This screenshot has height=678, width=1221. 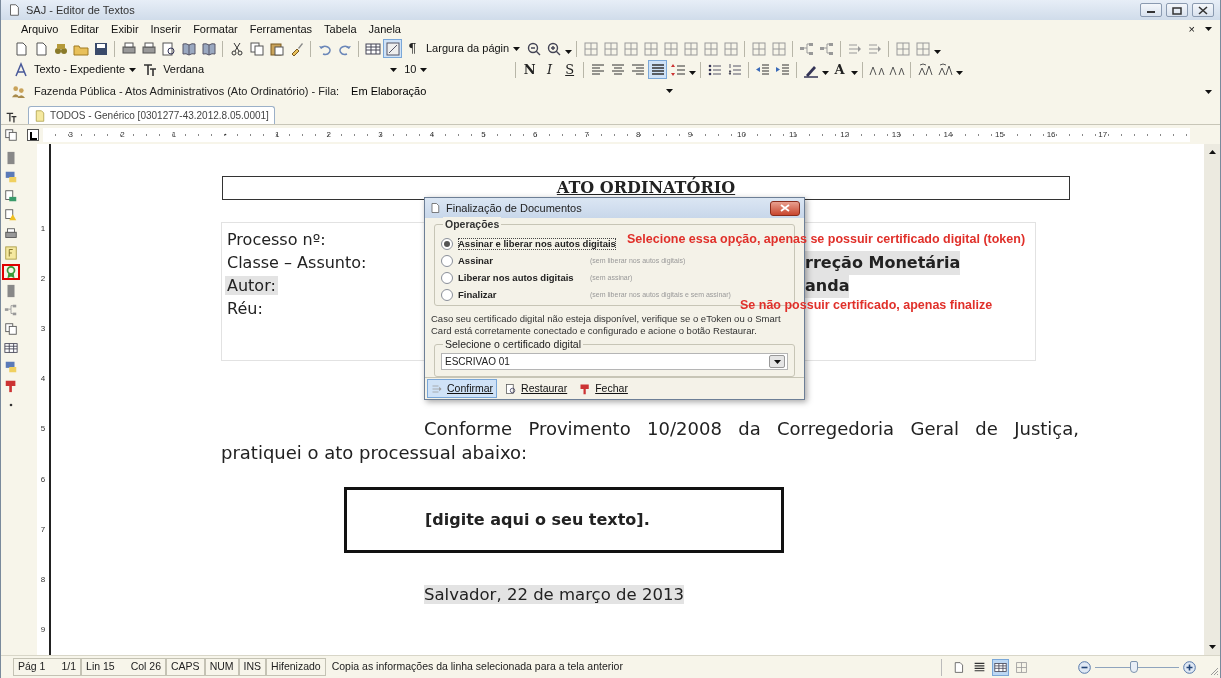 What do you see at coordinates (187, 91) in the screenshot?
I see `queue-label: Fazenda Pública - Atos Administrativos (Ato Ordinatório) - Fila:` at bounding box center [187, 91].